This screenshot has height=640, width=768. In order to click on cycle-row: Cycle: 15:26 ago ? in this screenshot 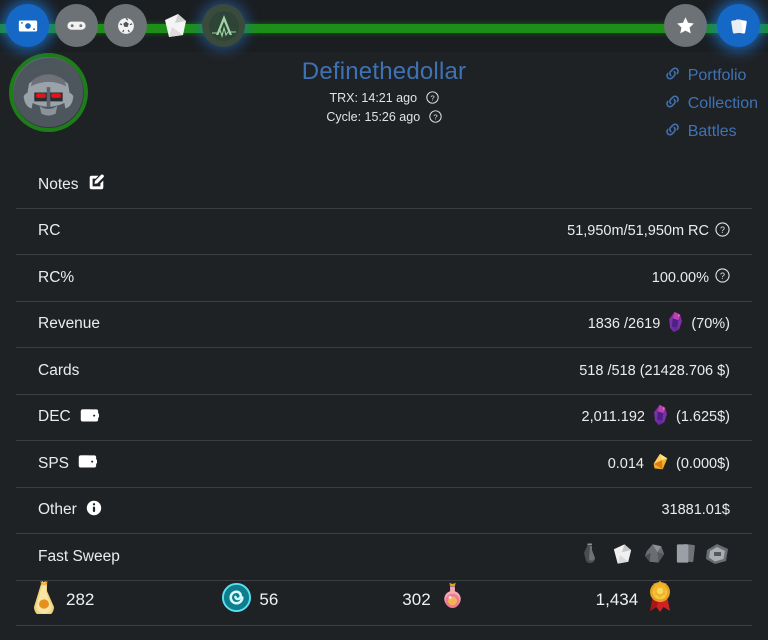, I will do `click(384, 118)`.